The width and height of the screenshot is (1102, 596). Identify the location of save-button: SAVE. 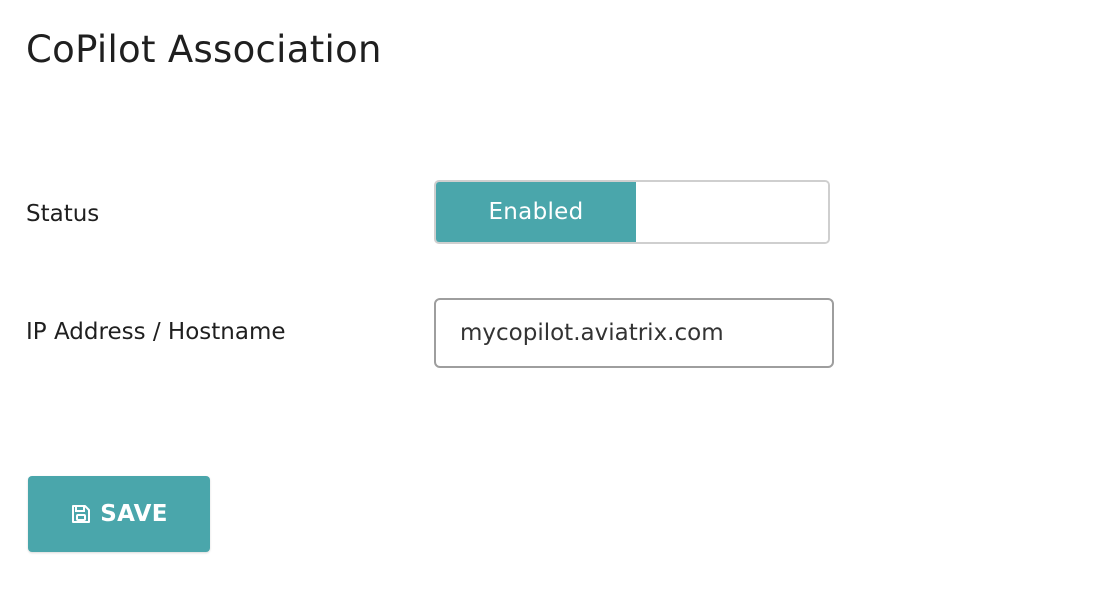
(119, 514).